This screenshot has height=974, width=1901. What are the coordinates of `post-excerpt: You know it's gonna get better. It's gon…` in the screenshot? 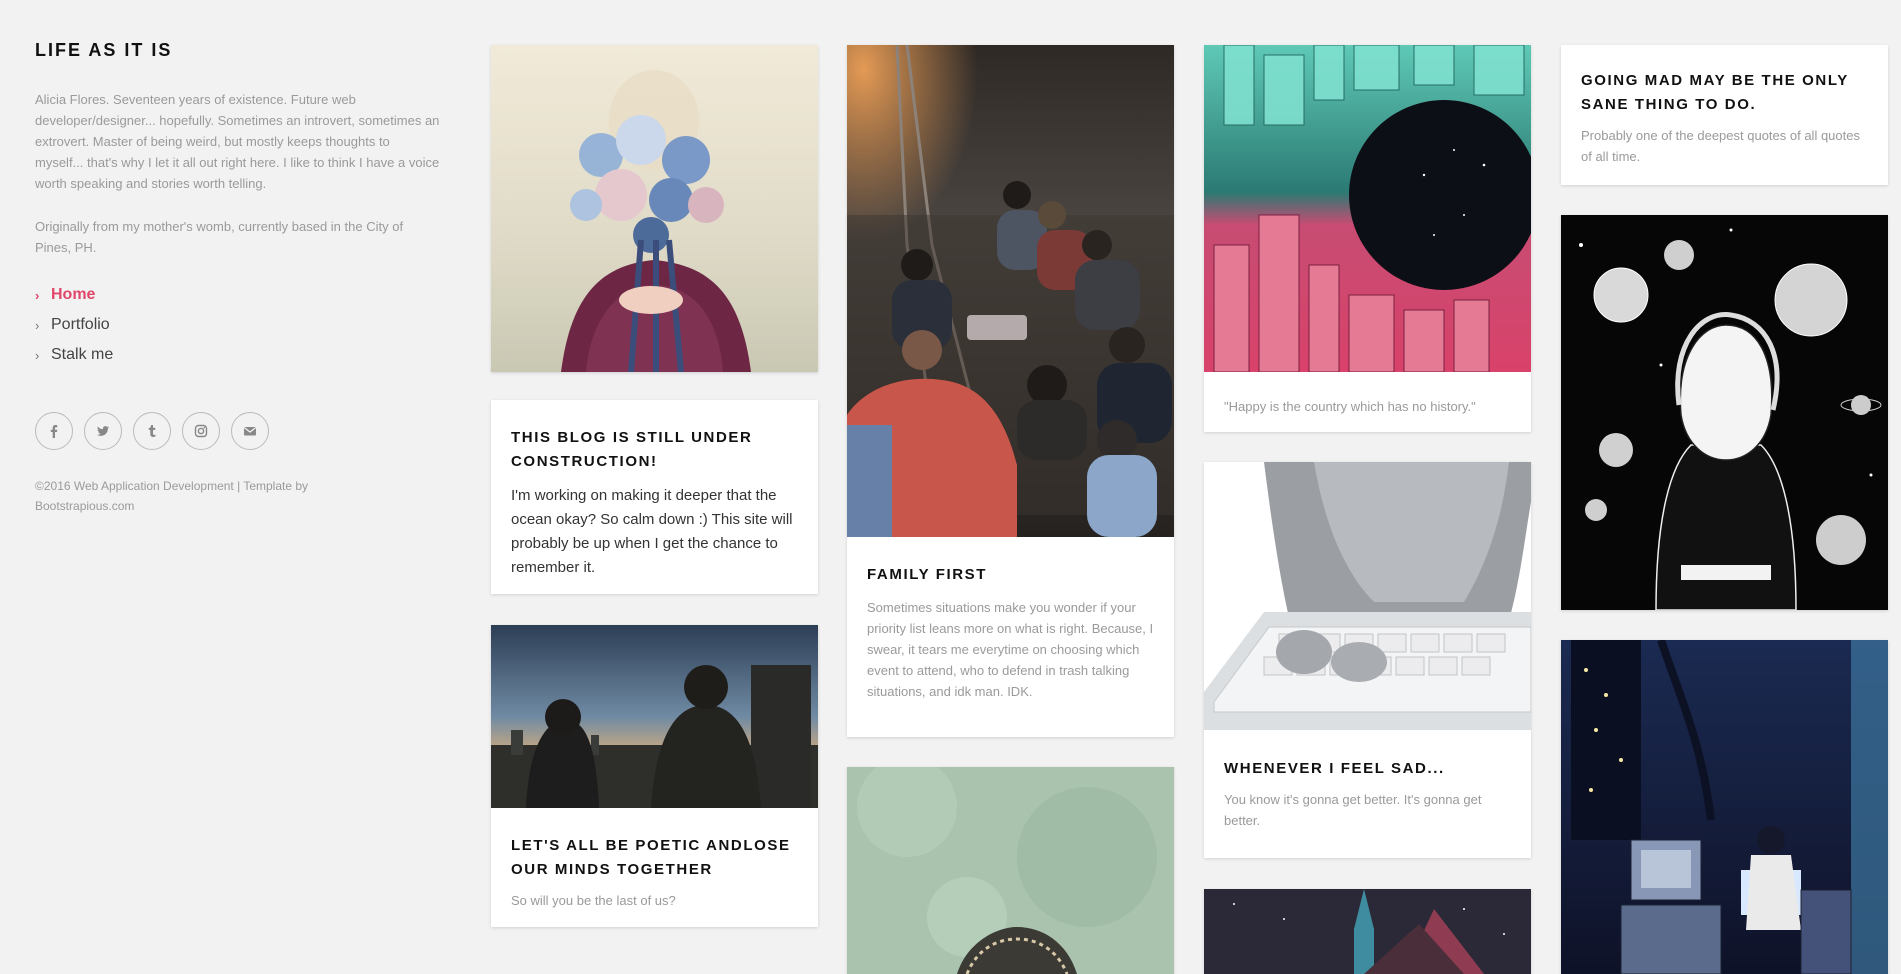 It's located at (1353, 810).